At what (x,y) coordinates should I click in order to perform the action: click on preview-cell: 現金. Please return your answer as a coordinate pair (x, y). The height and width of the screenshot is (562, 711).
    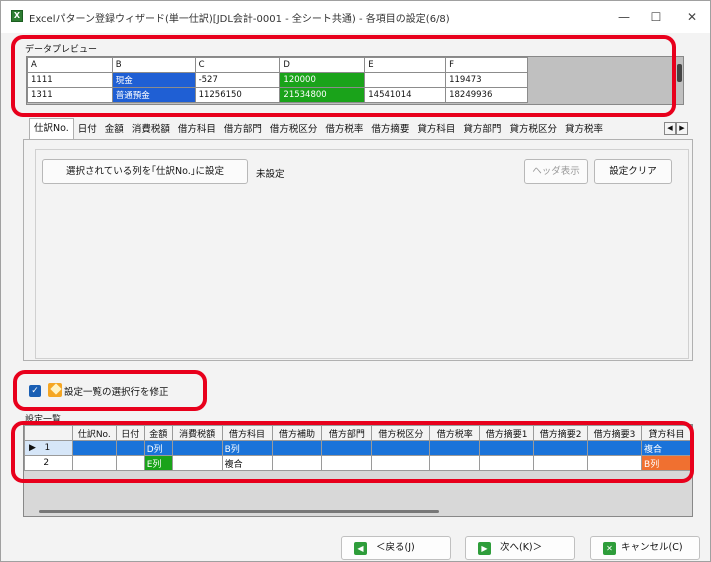
    Looking at the image, I should click on (153, 80).